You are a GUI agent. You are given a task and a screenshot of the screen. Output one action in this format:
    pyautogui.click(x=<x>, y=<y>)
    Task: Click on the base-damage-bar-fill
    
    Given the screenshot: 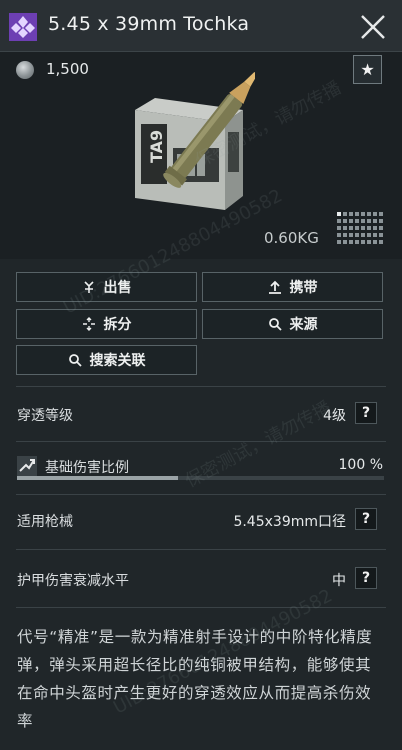 What is the action you would take?
    pyautogui.click(x=98, y=478)
    